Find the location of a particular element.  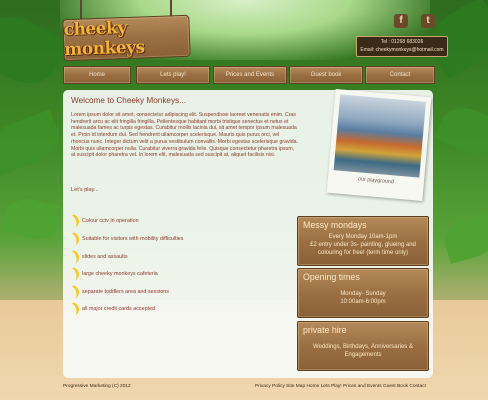

board-text: Monday- Sunday is located at coordinates (363, 294).